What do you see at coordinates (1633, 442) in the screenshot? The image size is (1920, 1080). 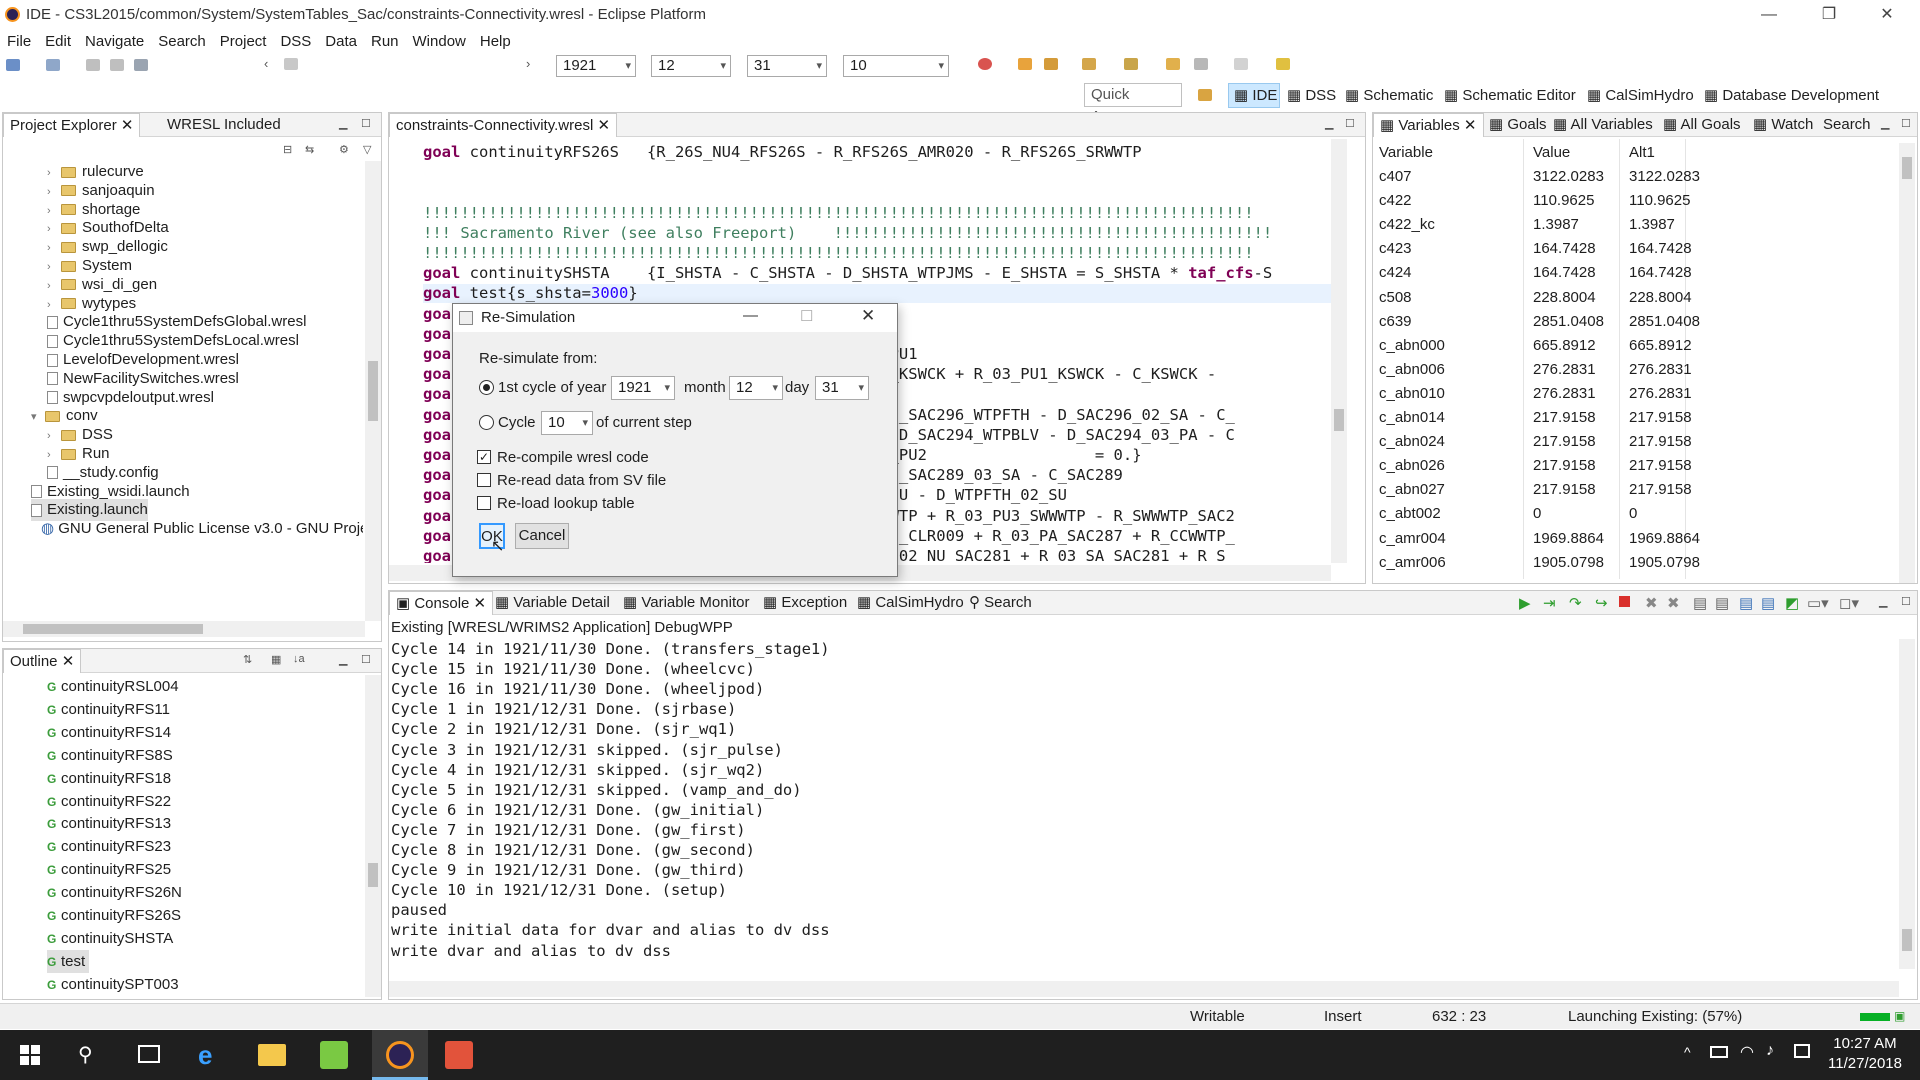 I see `table-row: c_abn024 217.9158 217.9158` at bounding box center [1633, 442].